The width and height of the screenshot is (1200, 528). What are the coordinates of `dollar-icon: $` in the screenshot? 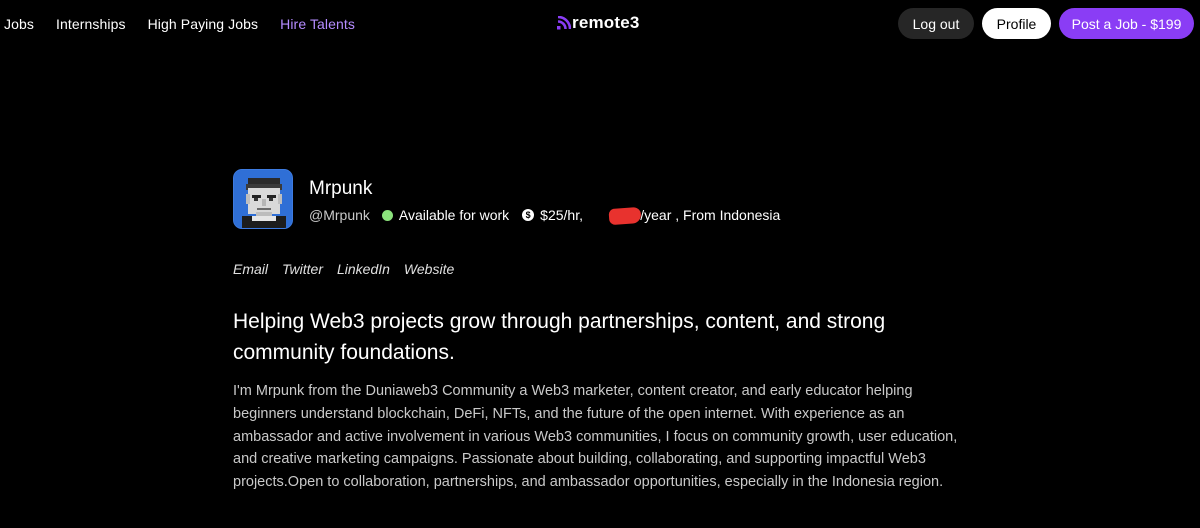 It's located at (528, 215).